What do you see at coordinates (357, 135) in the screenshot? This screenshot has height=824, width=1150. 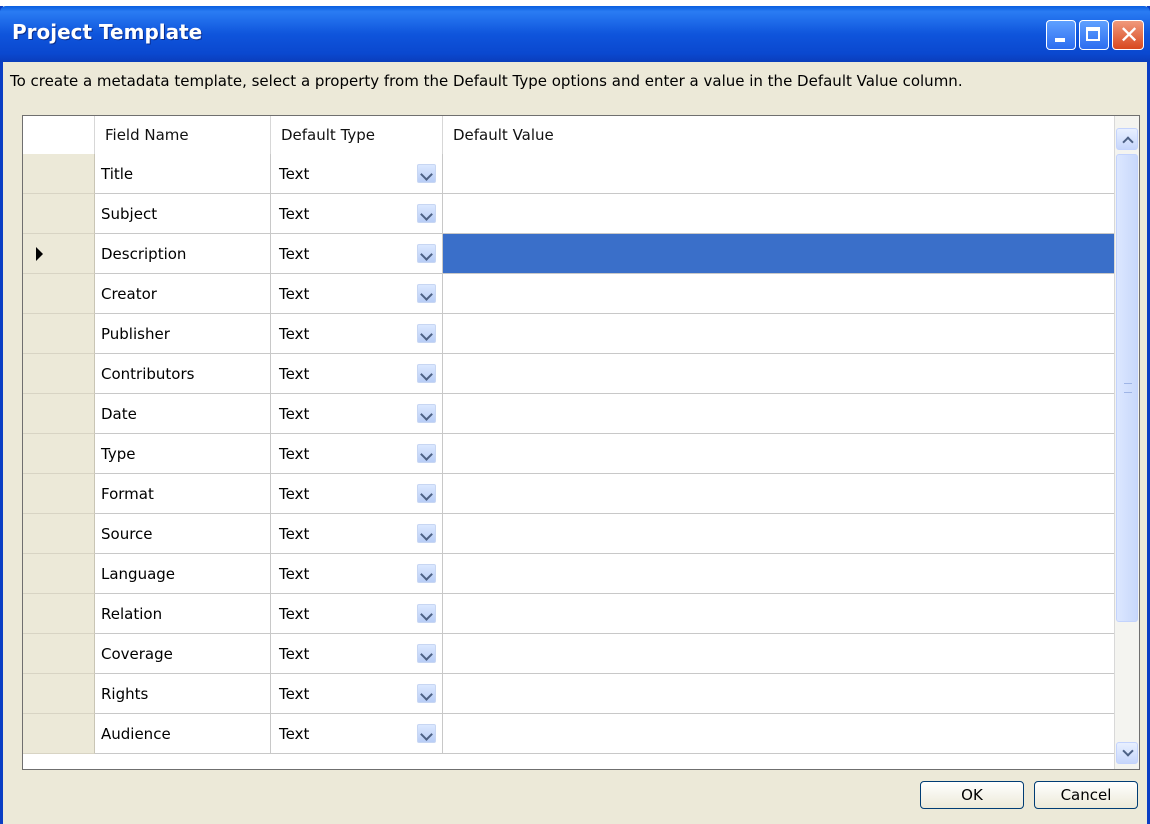 I see `column-header-default-type: Default Type` at bounding box center [357, 135].